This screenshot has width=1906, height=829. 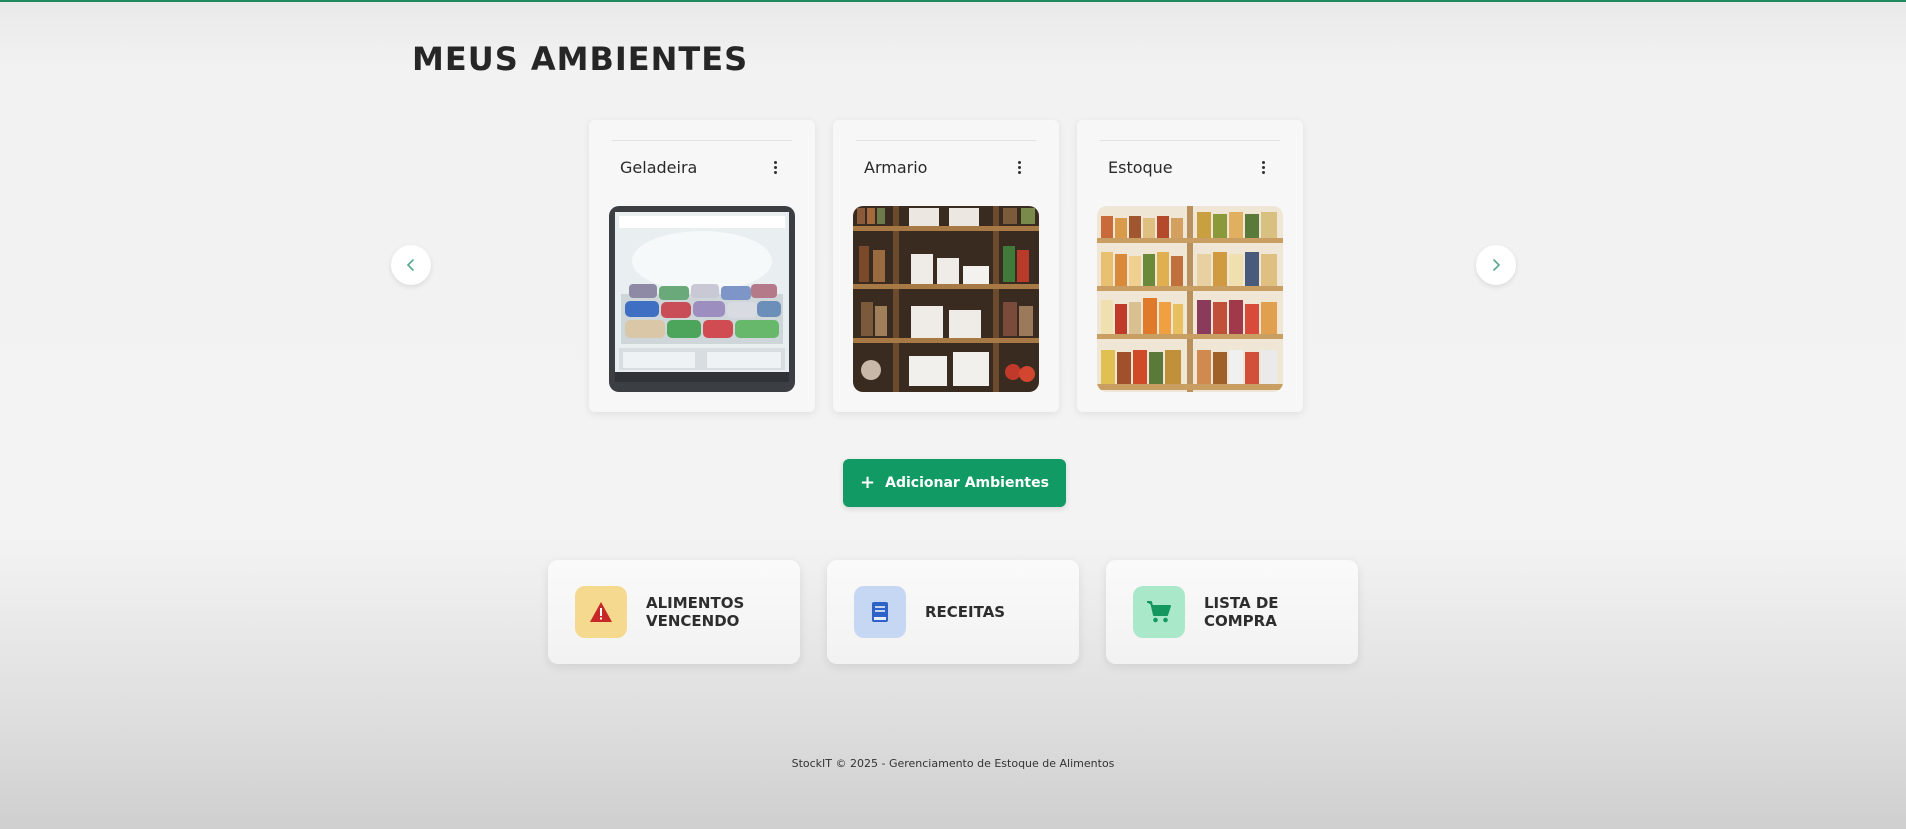 I want to click on shortcut-label: RECEITAS, so click(x=965, y=612).